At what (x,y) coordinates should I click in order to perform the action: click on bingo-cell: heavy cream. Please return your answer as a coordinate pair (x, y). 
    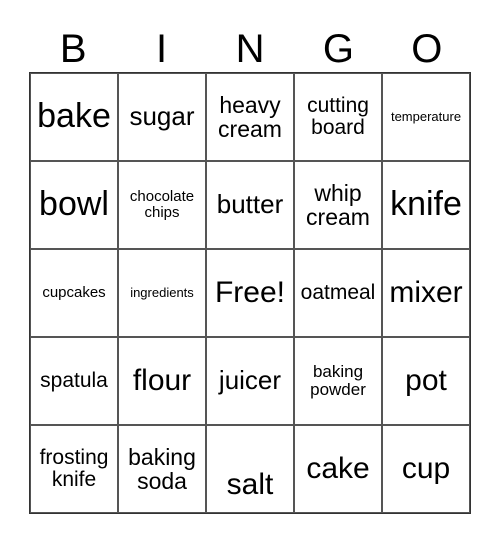
    Looking at the image, I should click on (250, 117).